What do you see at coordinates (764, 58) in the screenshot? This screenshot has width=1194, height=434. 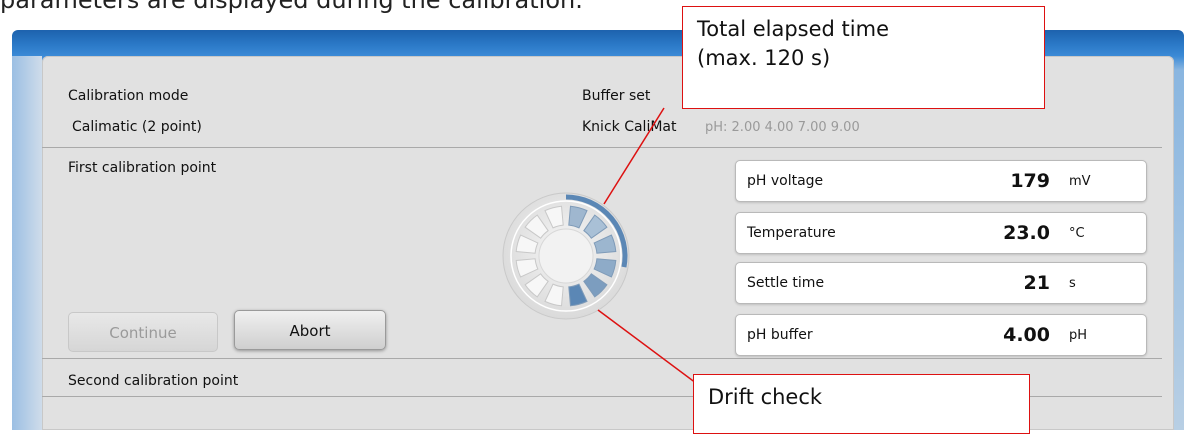 I see `callout-text: (max. 120 s)` at bounding box center [764, 58].